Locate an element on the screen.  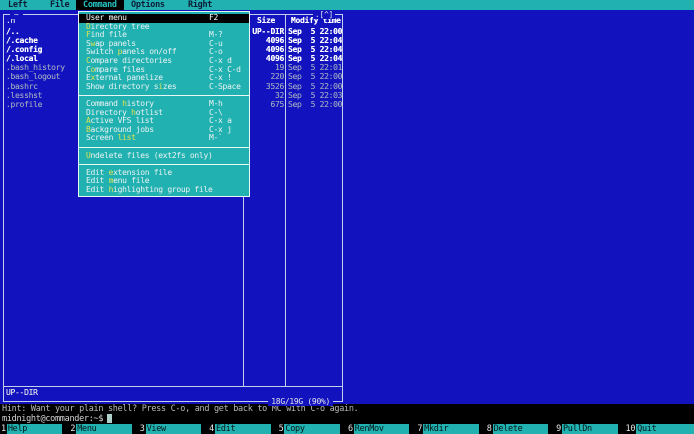
right-panel-path: ~ is located at coordinates (16, 14).